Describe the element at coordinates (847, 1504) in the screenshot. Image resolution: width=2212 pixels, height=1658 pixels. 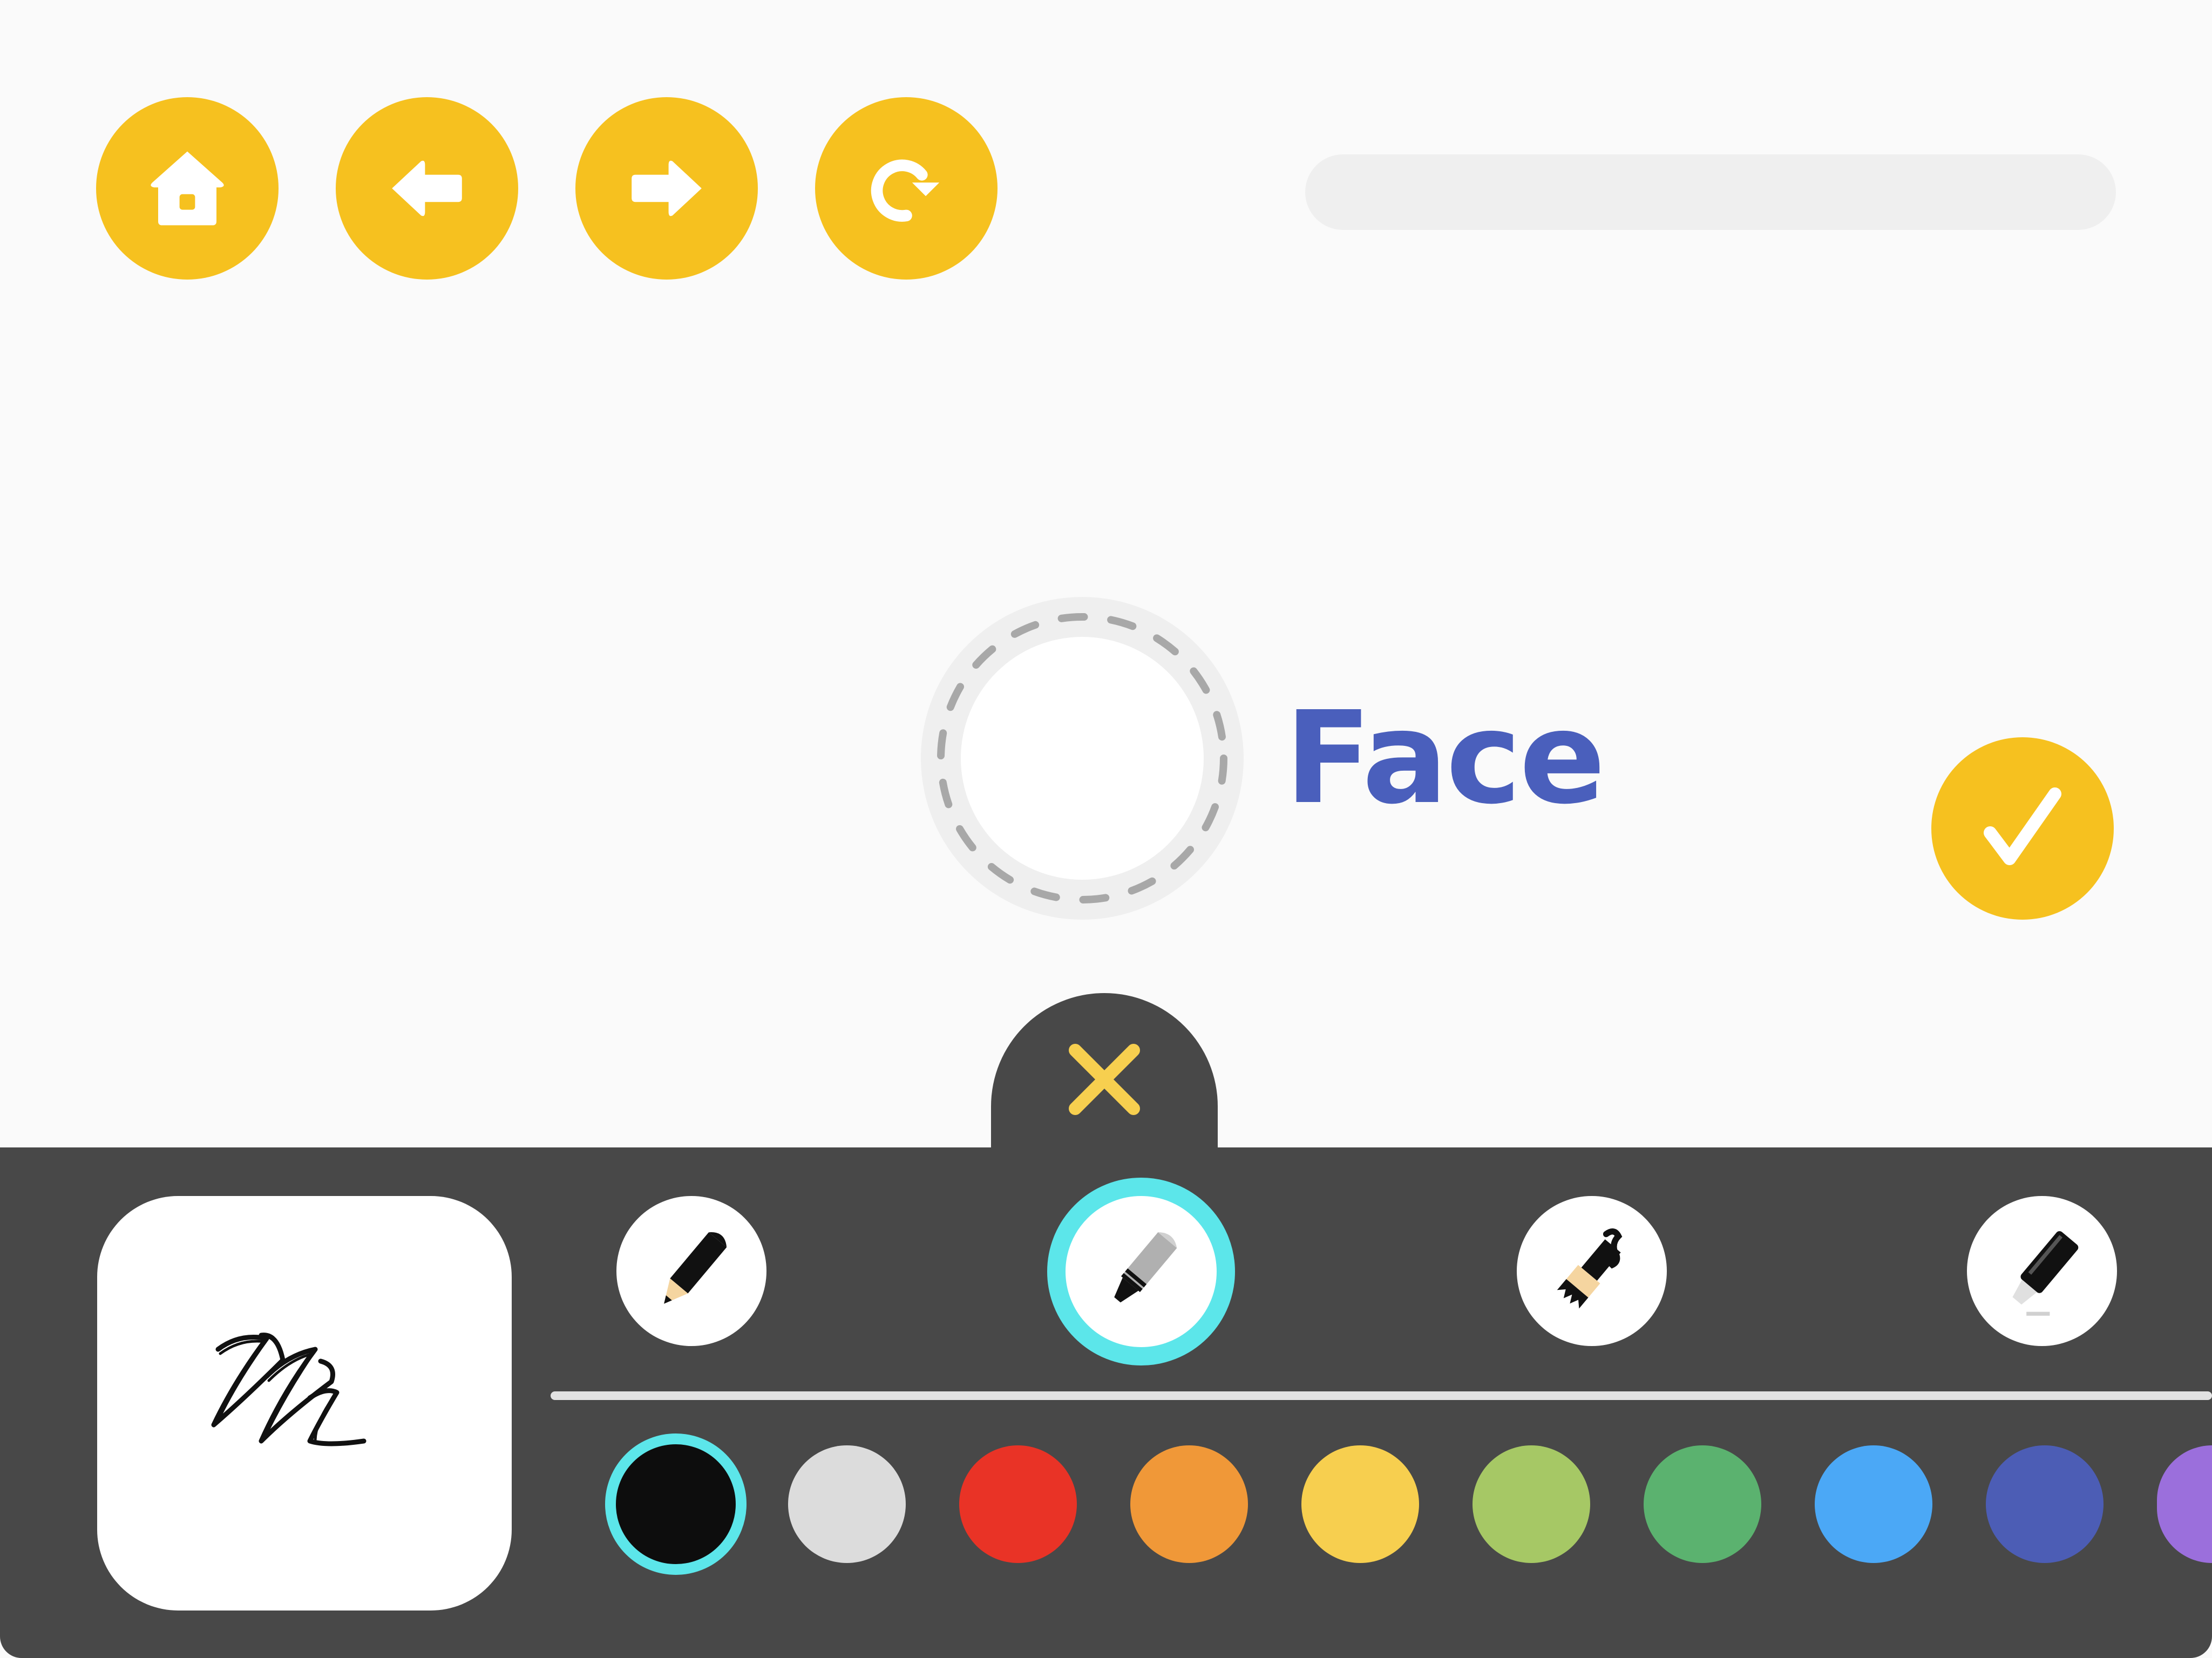
I see `color-swatch-light-gray` at that location.